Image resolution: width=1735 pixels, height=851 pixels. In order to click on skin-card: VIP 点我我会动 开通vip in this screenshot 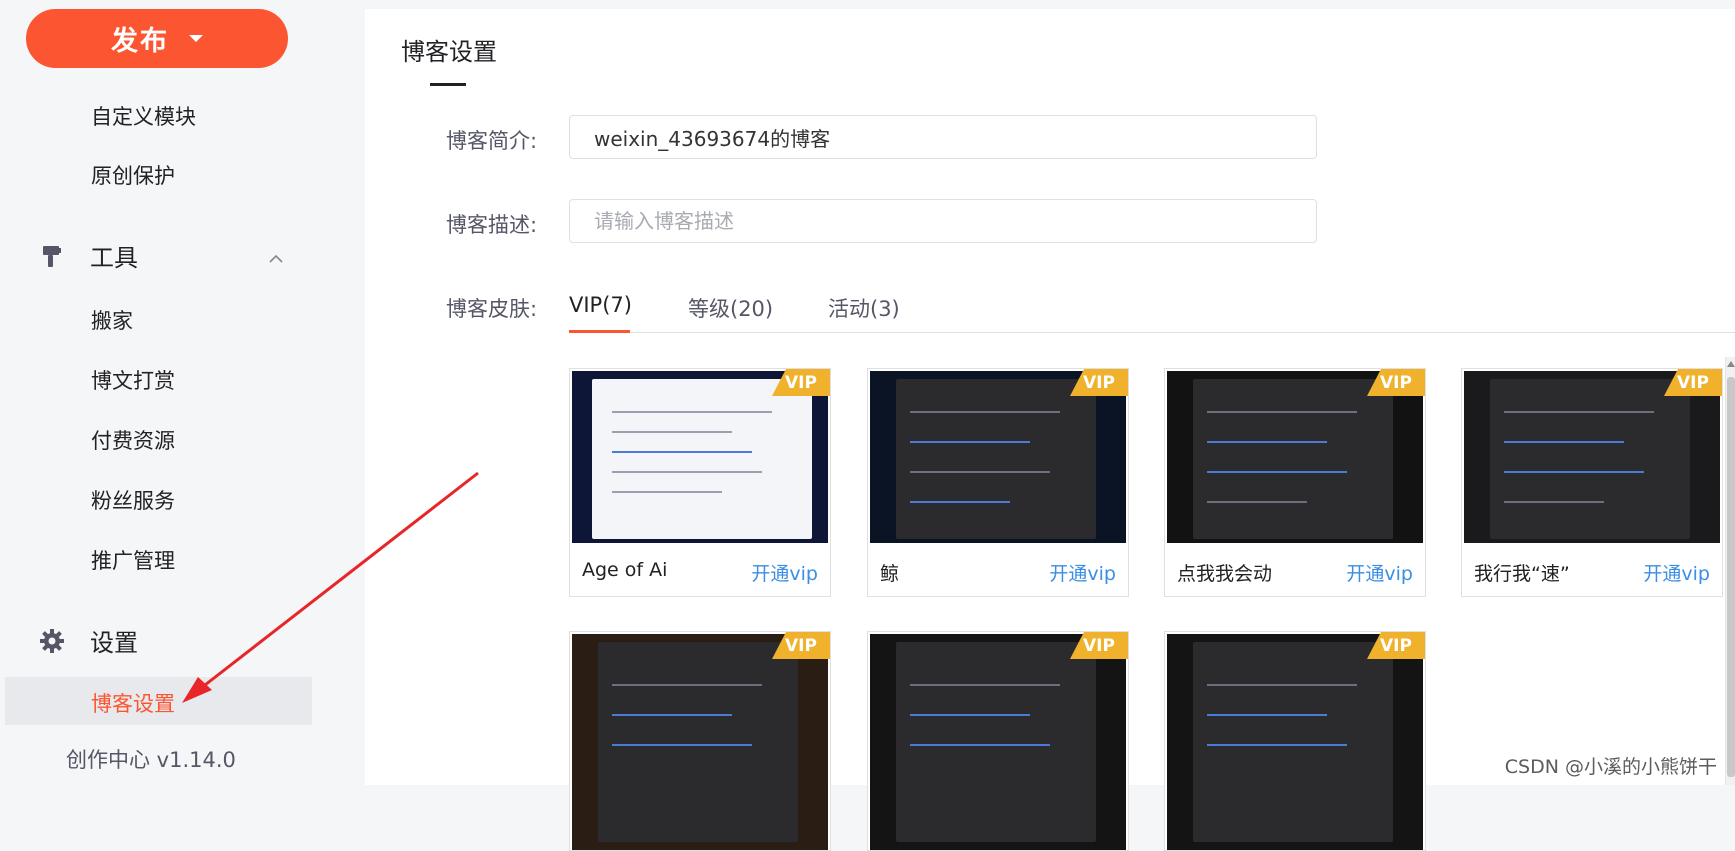, I will do `click(1295, 482)`.